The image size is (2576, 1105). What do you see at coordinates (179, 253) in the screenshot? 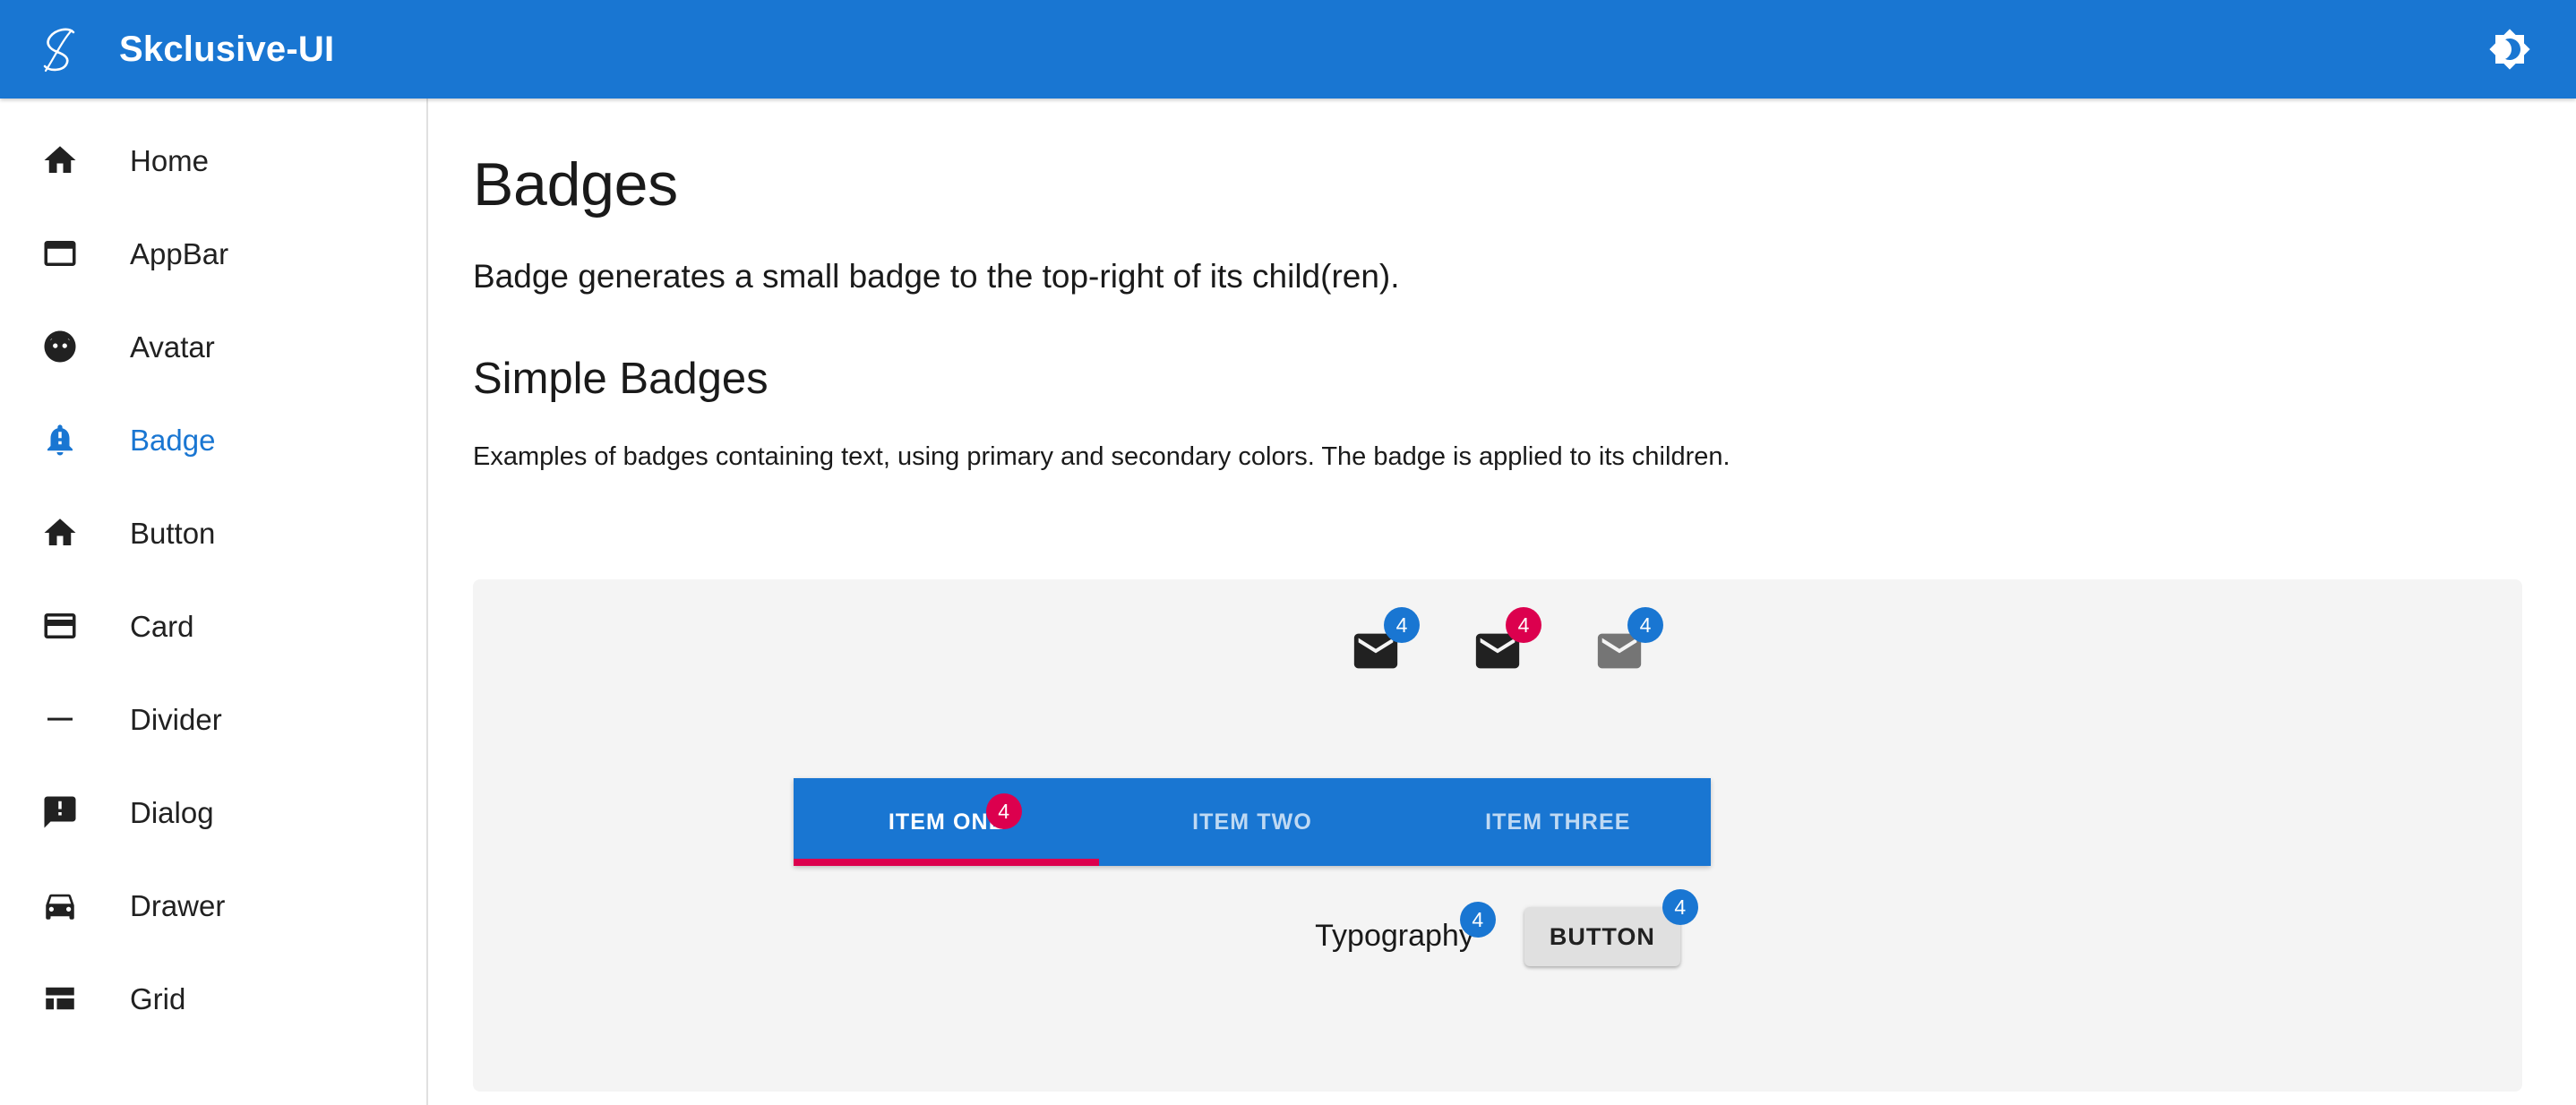
I see `sidebar-item-label: AppBar` at bounding box center [179, 253].